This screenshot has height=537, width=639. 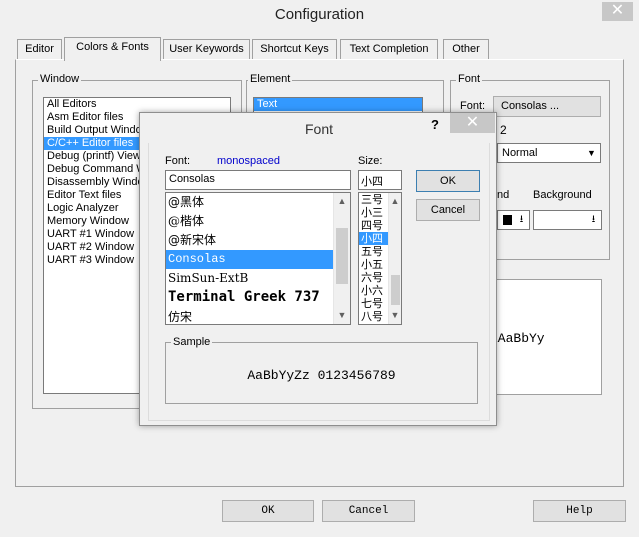 I want to click on background-label: Background, so click(x=562, y=195).